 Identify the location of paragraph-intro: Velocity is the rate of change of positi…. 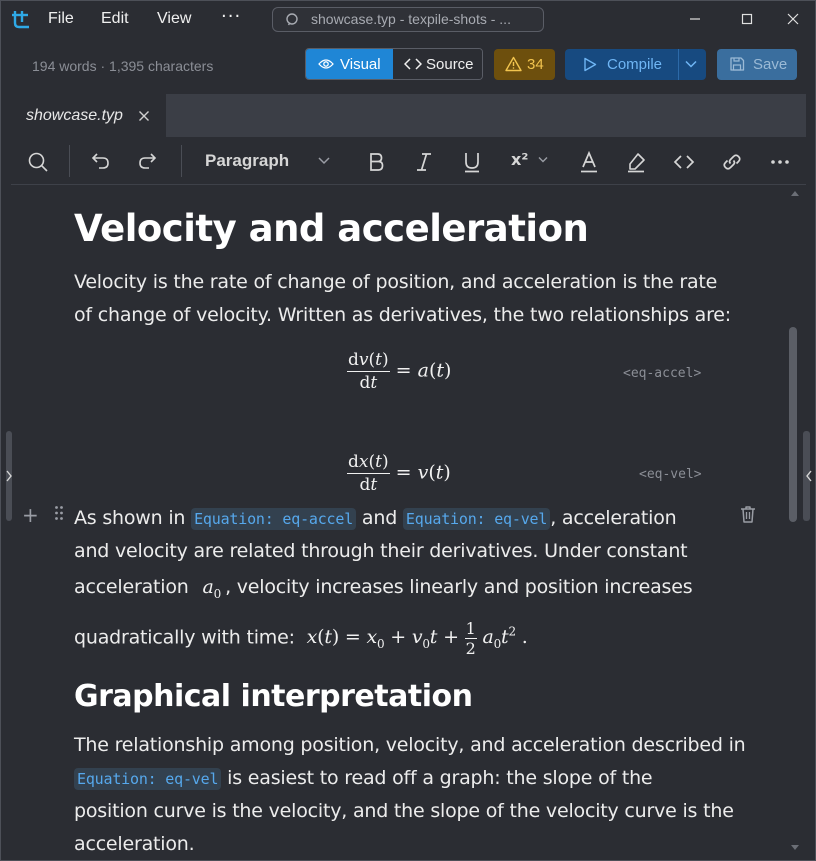
(404, 299).